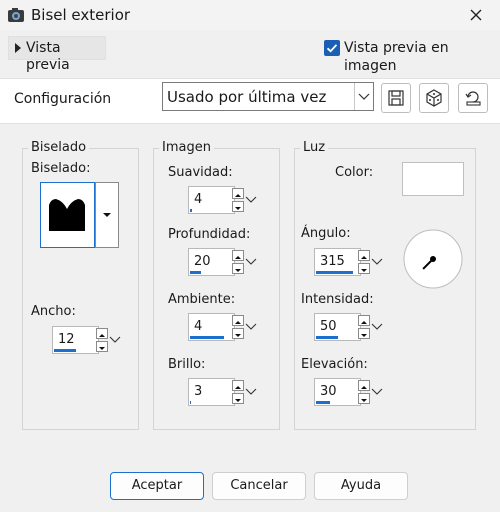 The image size is (500, 512). Describe the element at coordinates (354, 172) in the screenshot. I see `color-label: Color:` at that location.